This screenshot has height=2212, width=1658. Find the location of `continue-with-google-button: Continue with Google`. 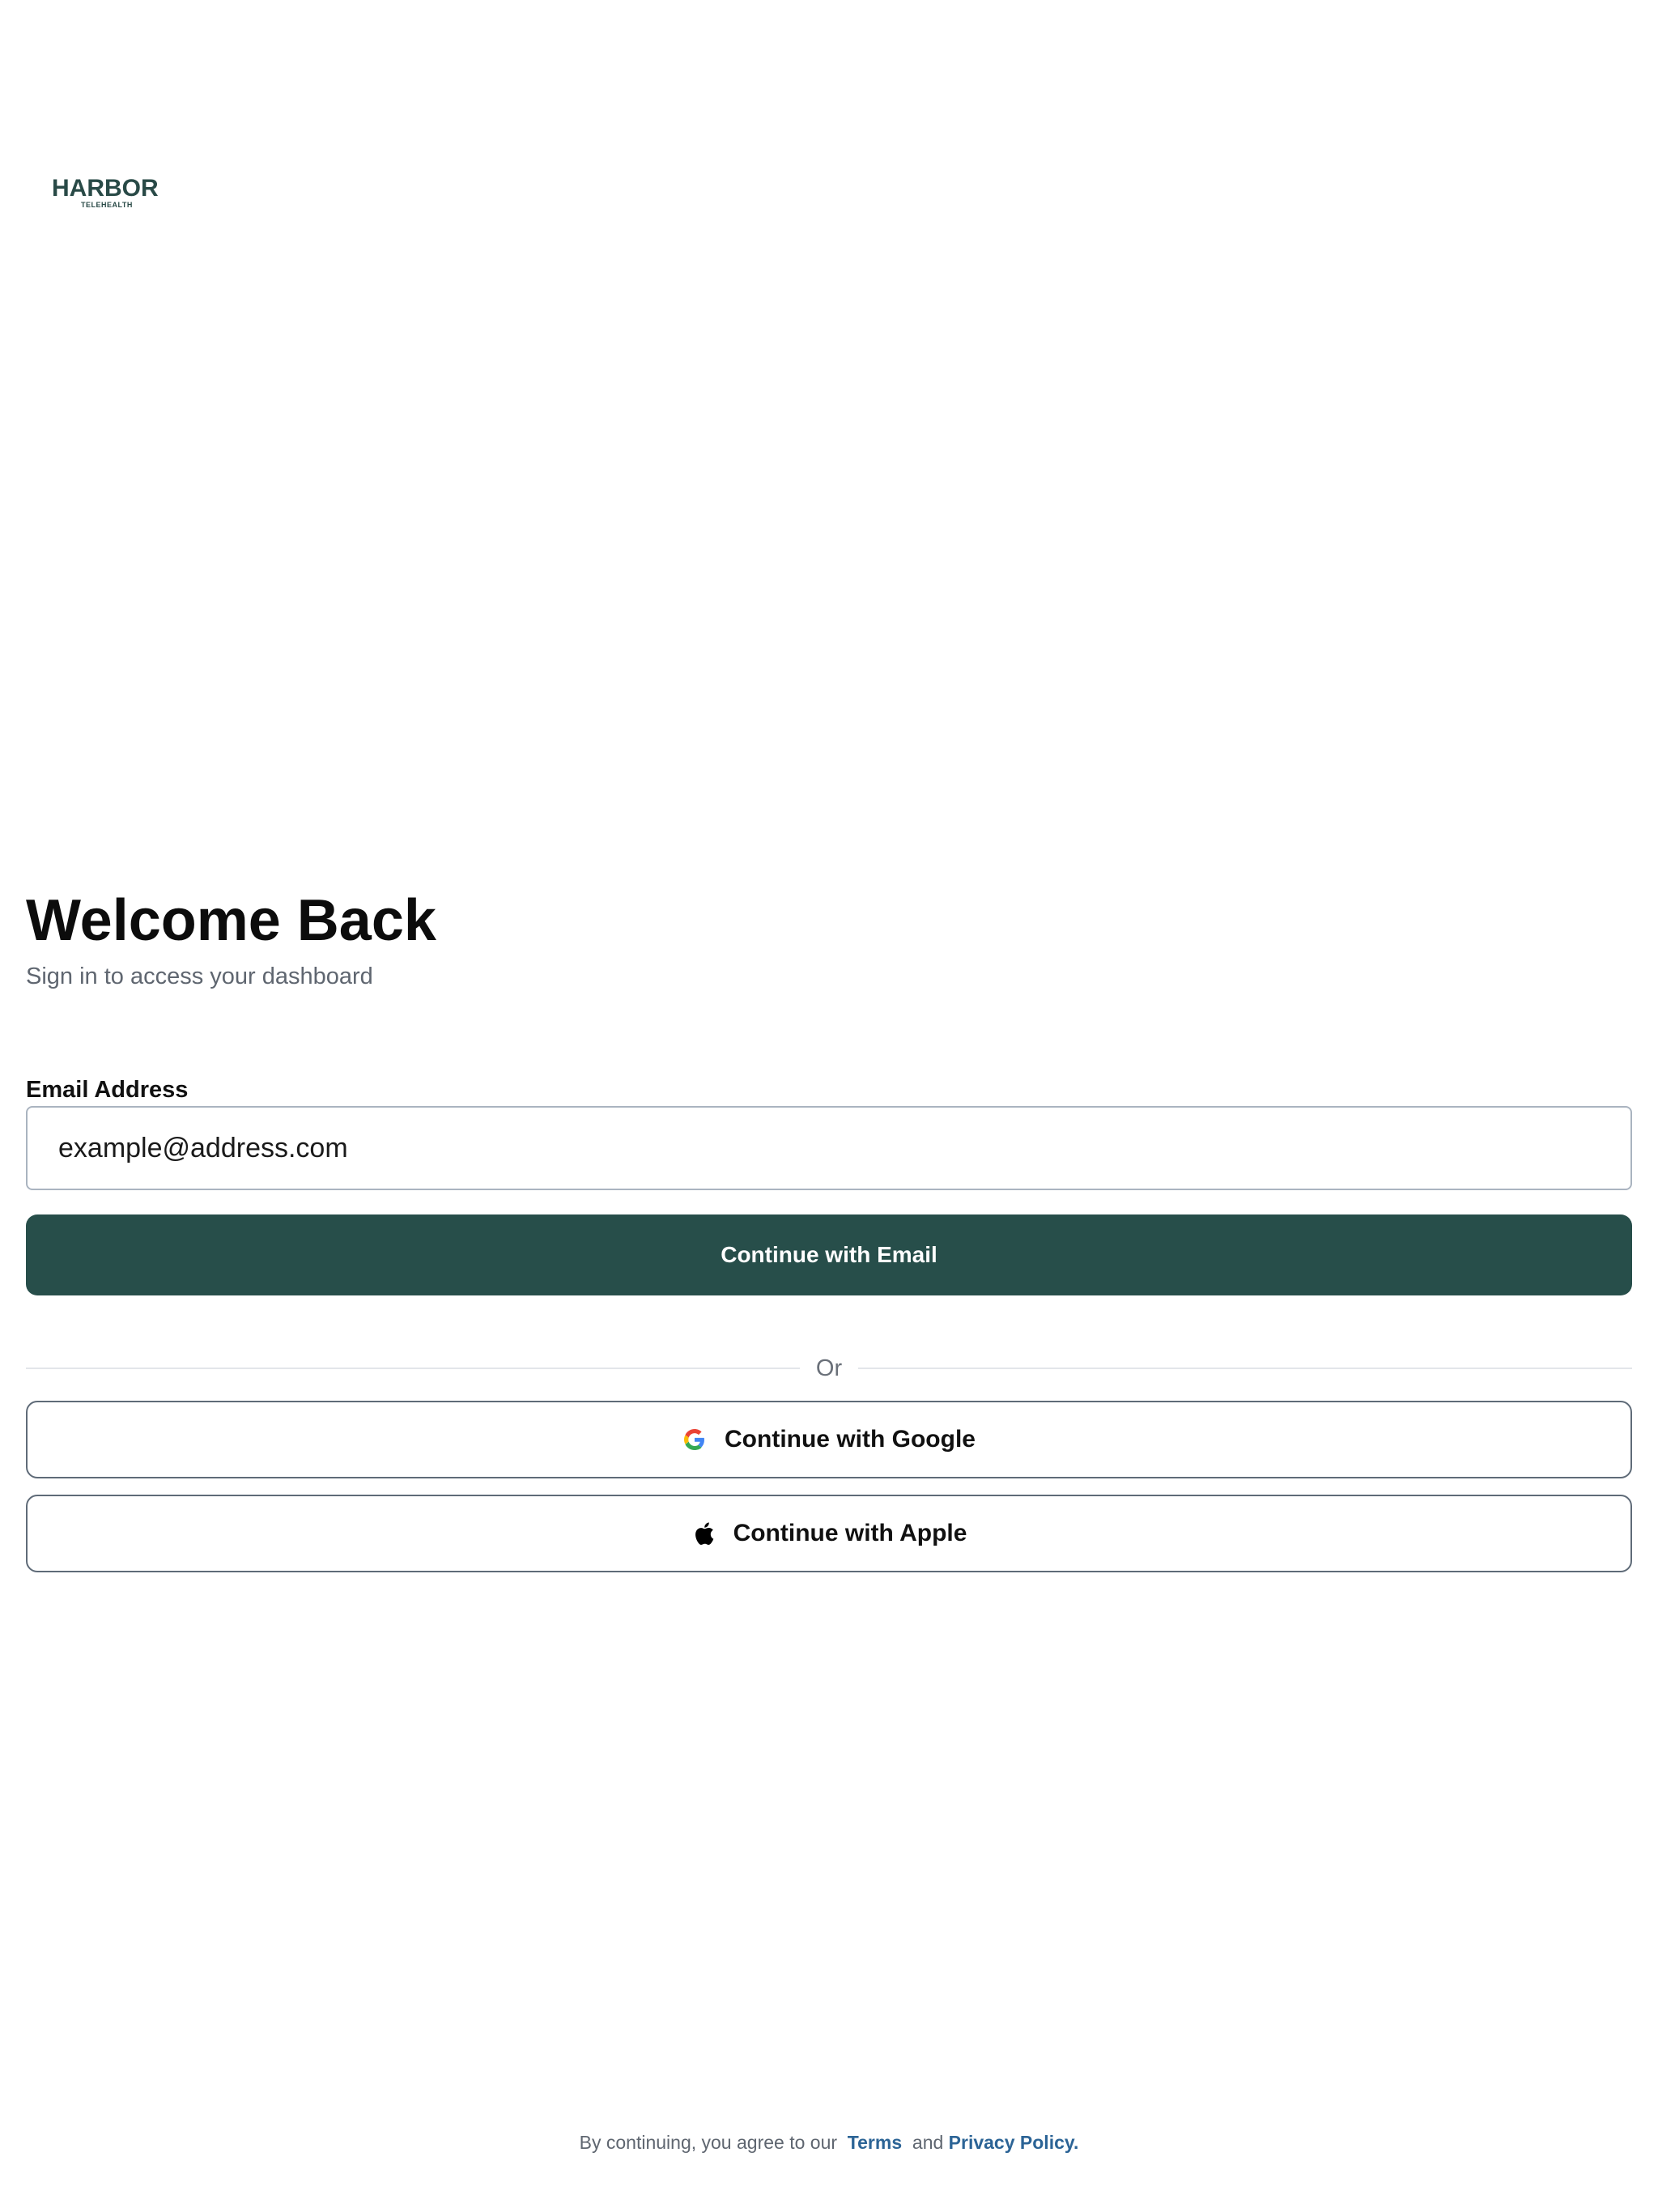

continue-with-google-button: Continue with Google is located at coordinates (829, 1439).